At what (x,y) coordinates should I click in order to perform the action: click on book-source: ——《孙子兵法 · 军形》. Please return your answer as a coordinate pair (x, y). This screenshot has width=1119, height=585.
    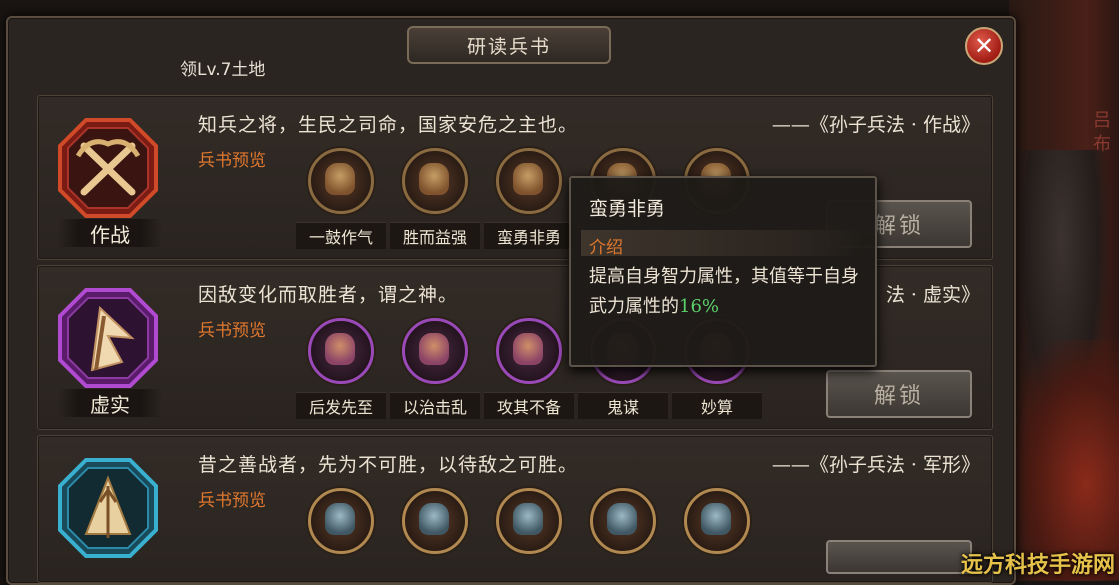
    Looking at the image, I should click on (875, 465).